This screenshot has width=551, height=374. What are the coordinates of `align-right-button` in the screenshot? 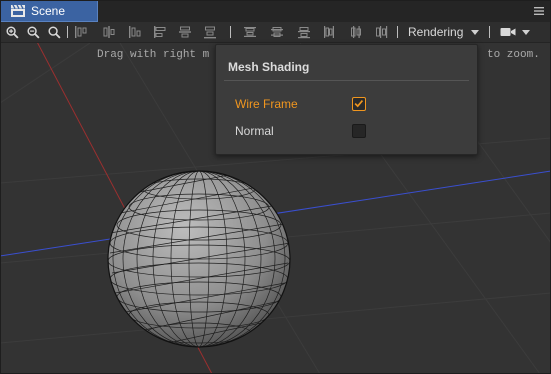 It's located at (210, 32).